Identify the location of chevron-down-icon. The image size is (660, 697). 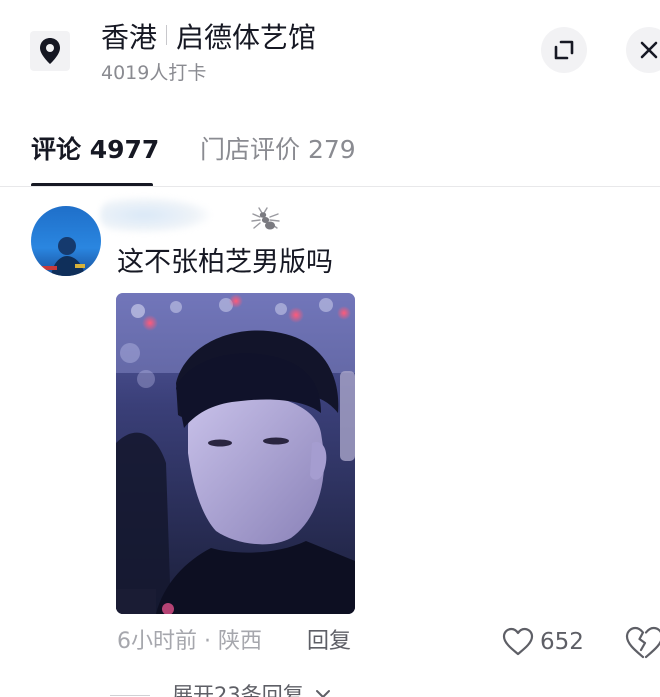
(322, 693).